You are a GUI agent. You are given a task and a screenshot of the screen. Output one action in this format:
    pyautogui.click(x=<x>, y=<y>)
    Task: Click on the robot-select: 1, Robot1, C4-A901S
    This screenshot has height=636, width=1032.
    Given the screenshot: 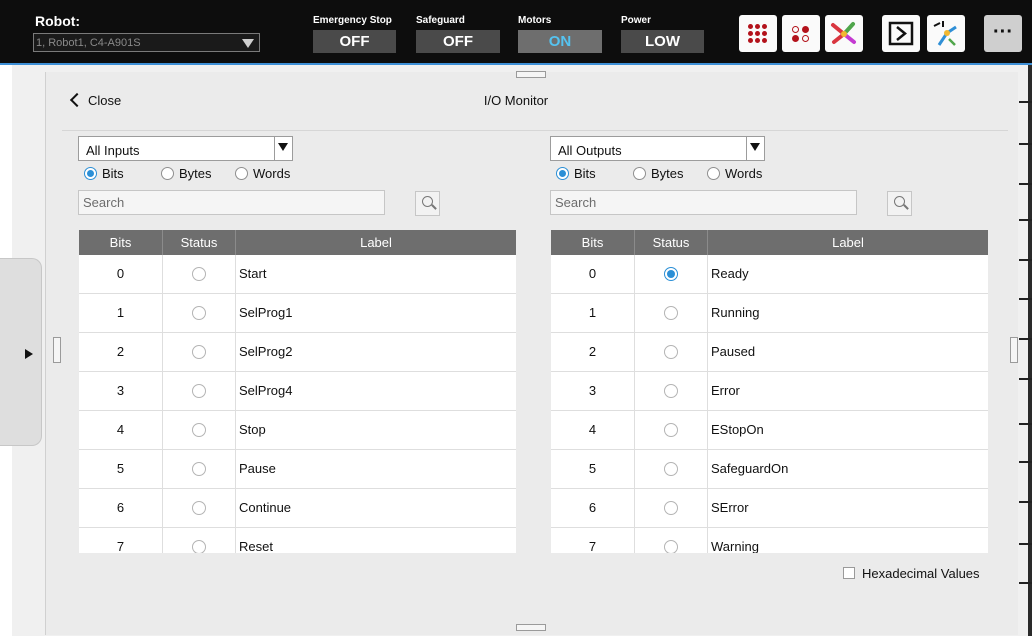 What is the action you would take?
    pyautogui.click(x=146, y=42)
    